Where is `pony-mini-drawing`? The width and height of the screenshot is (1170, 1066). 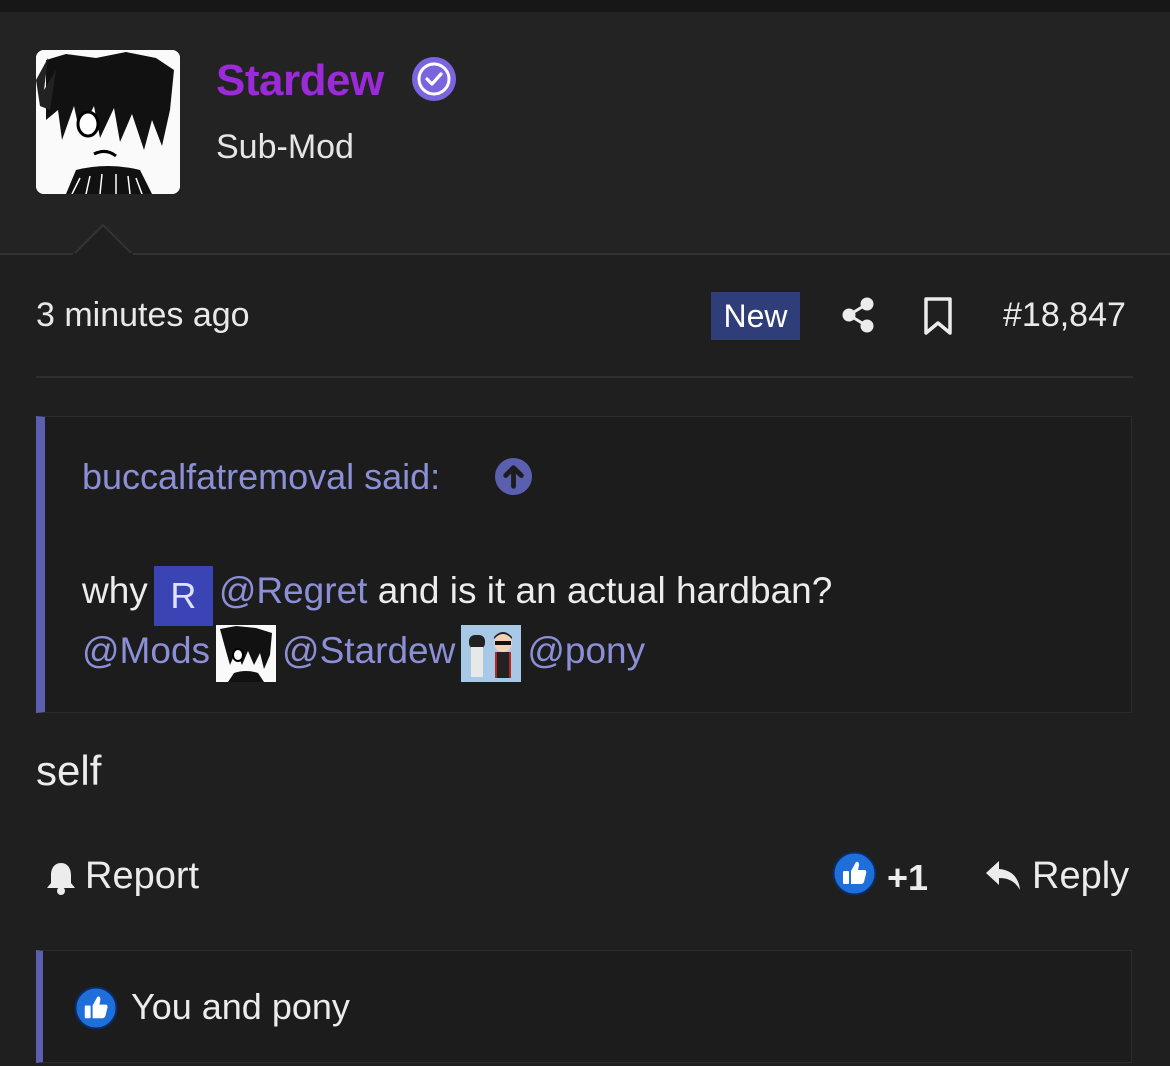 pony-mini-drawing is located at coordinates (491, 653).